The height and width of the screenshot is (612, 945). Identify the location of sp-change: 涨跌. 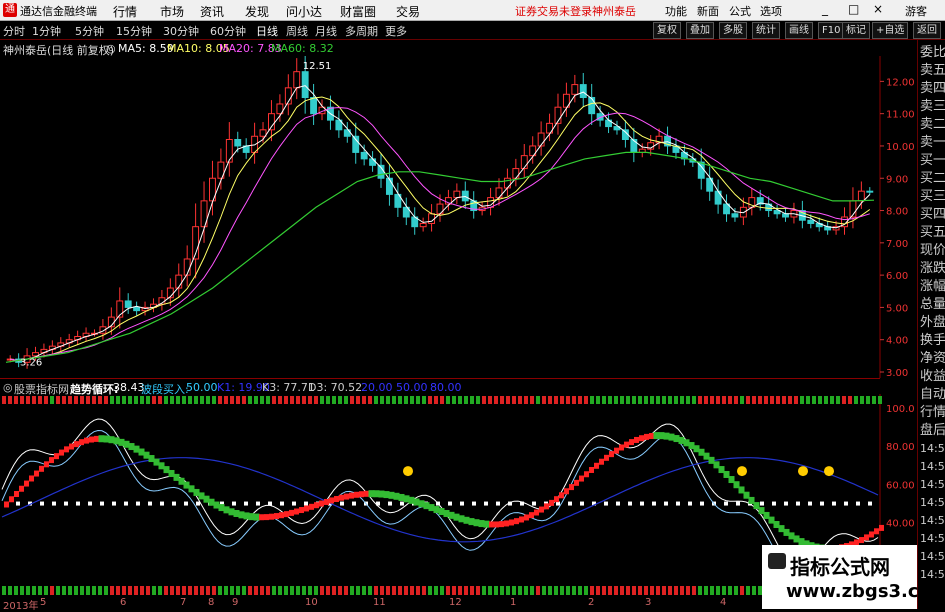
(932, 268).